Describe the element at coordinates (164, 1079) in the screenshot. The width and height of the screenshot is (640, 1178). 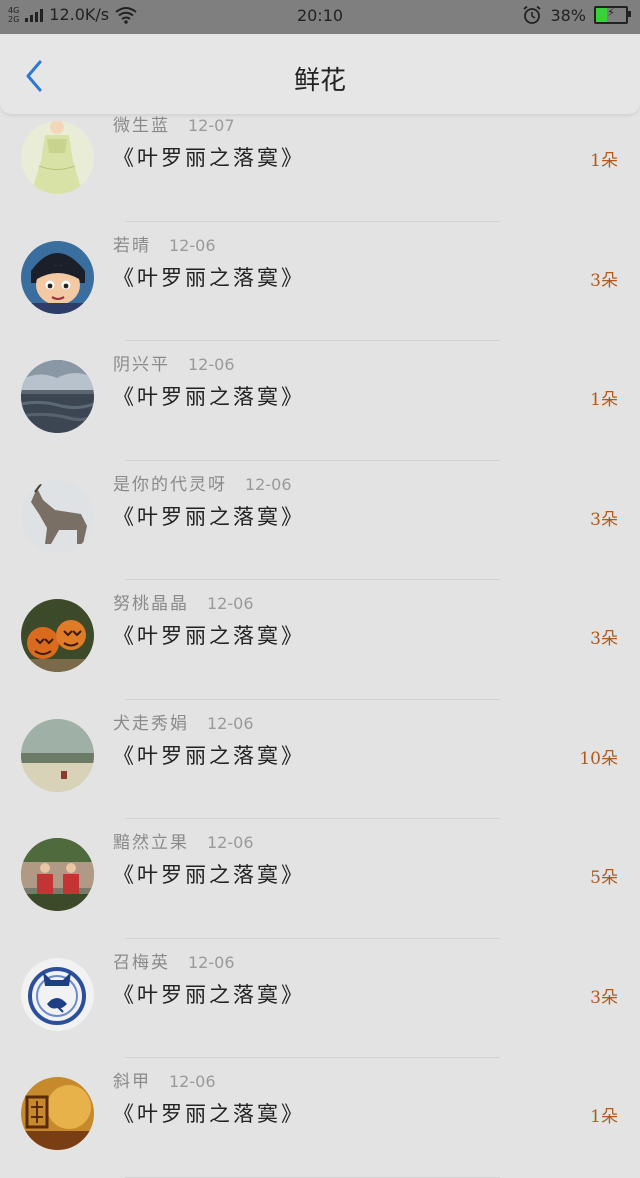
I see `user-name: 斜甲 12-06` at that location.